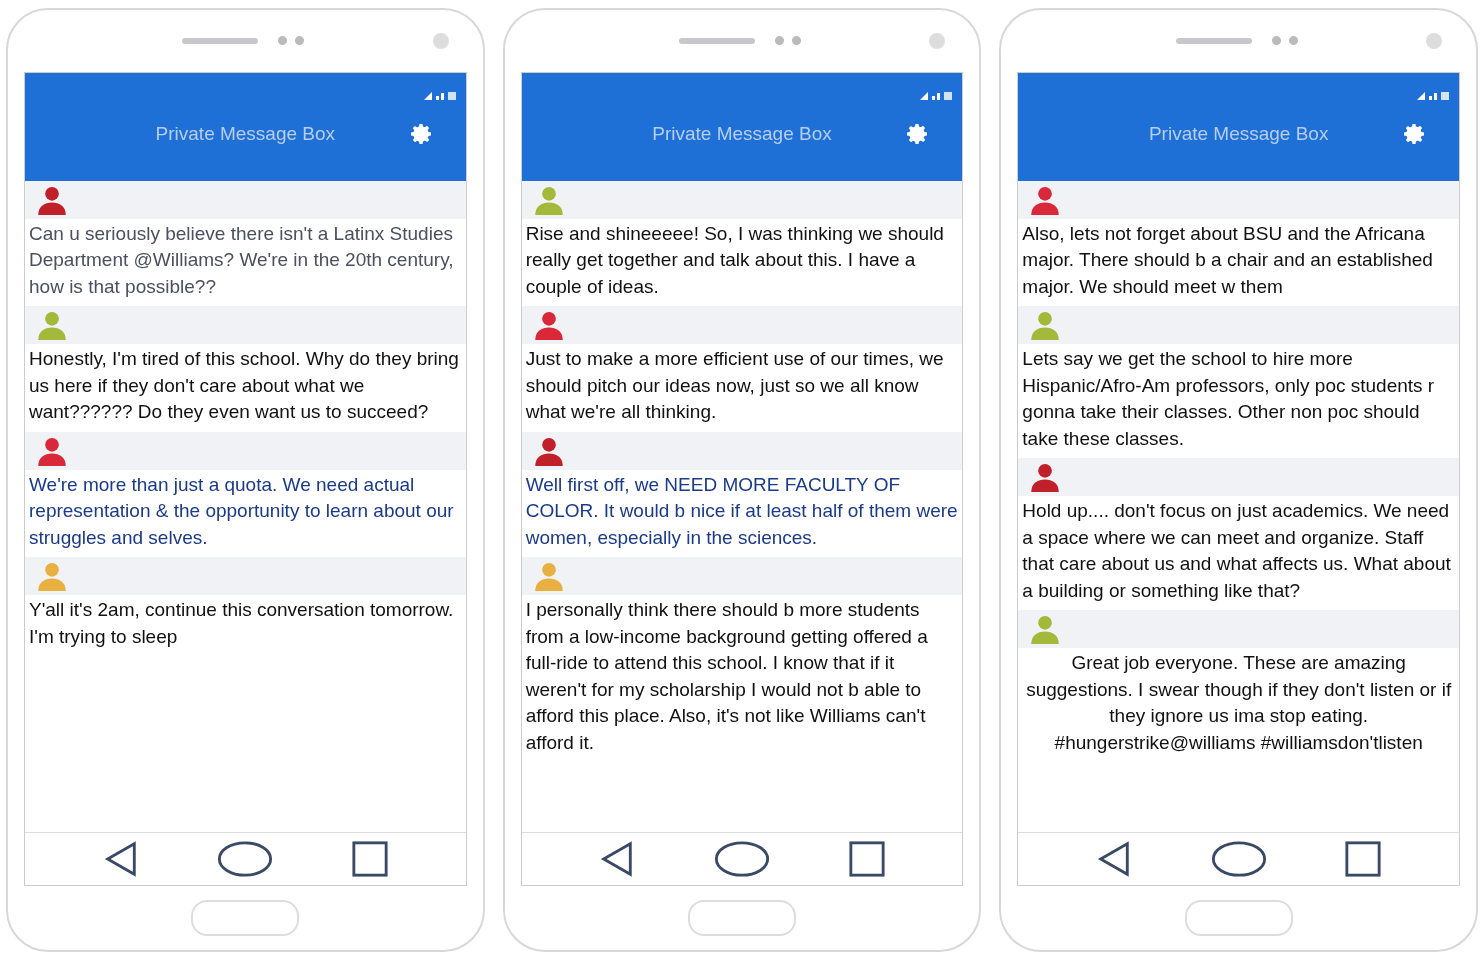 Image resolution: width=1484 pixels, height=960 pixels. What do you see at coordinates (727, 676) in the screenshot?
I see `message-text: I personally think there should b more students from a low-income background getting offered a full-ride to attend this school. I know that if it weren't for my scholarship I would not b able to afford this place. Also, it's not like Williams can't afford it.` at bounding box center [727, 676].